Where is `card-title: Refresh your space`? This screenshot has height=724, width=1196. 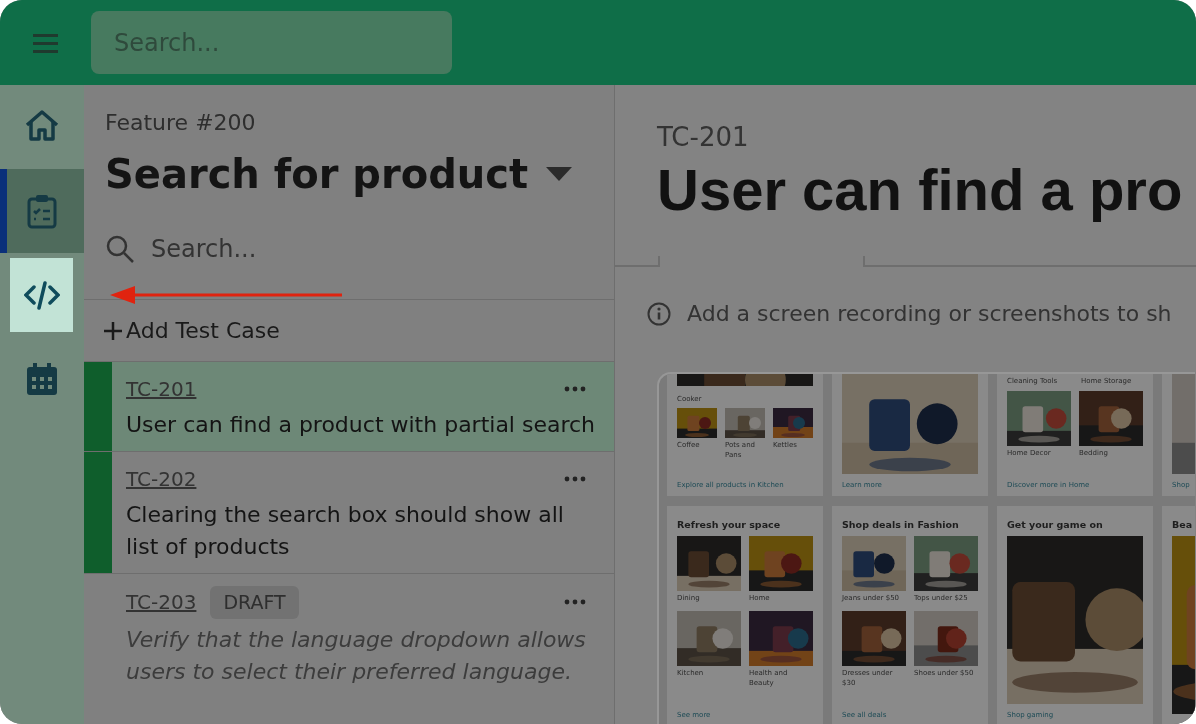 card-title: Refresh your space is located at coordinates (729, 525).